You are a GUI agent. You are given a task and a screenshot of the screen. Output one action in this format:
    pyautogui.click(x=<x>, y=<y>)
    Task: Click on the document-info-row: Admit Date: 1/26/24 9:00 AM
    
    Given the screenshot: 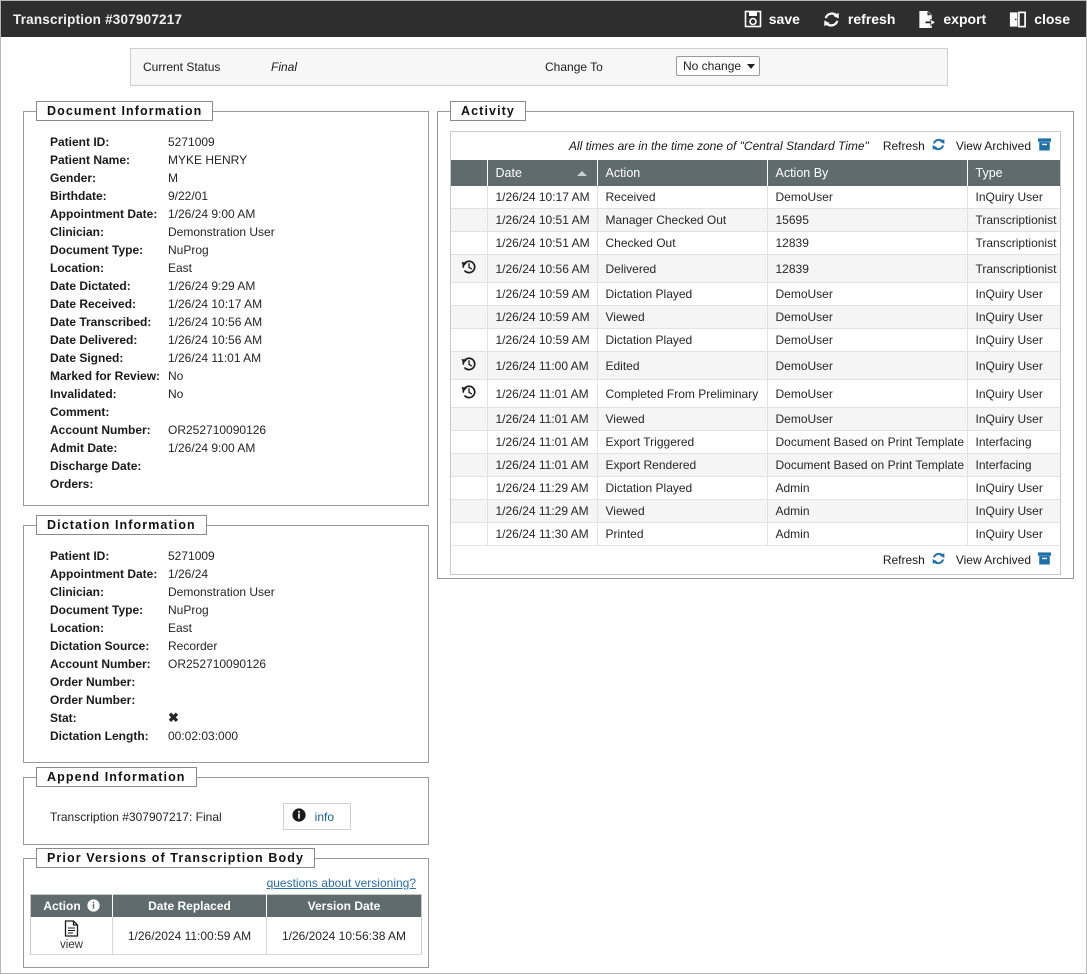 What is the action you would take?
    pyautogui.click(x=226, y=448)
    